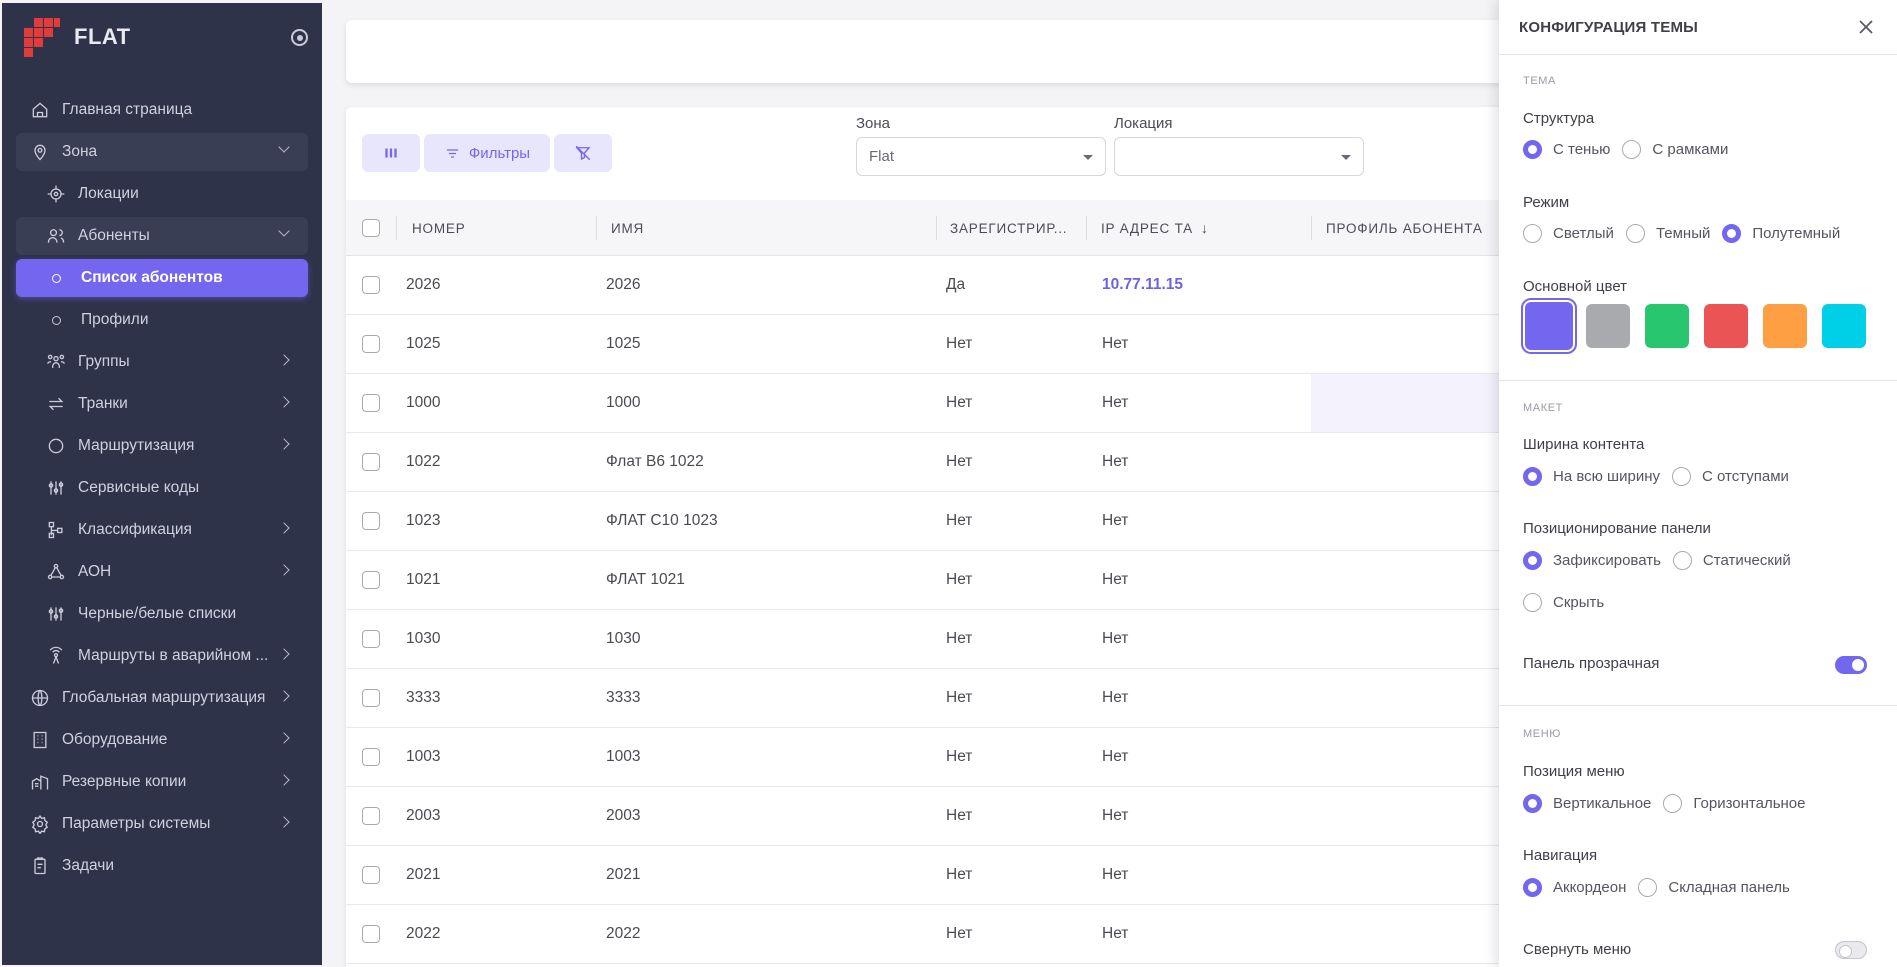  I want to click on mode-dark-radio: Темный, so click(1667, 233).